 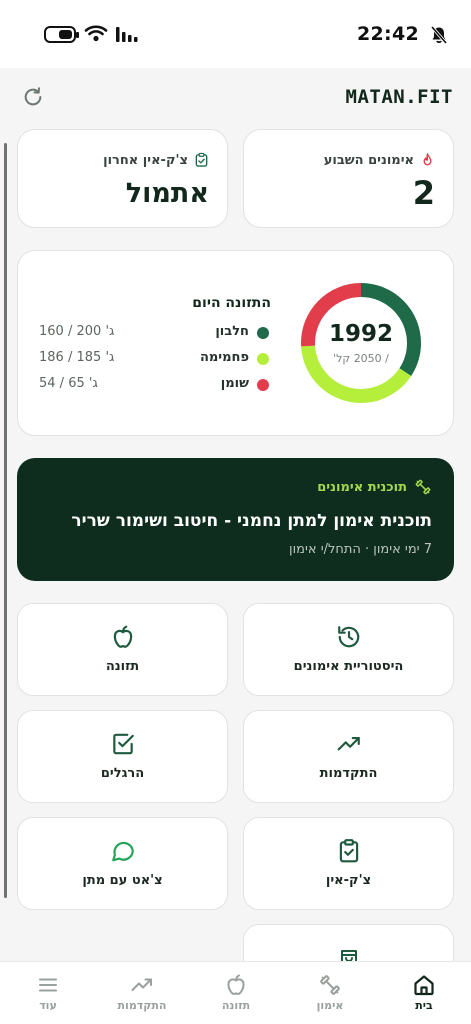 What do you see at coordinates (142, 993) in the screenshot?
I see `nav-progress: התקדמות` at bounding box center [142, 993].